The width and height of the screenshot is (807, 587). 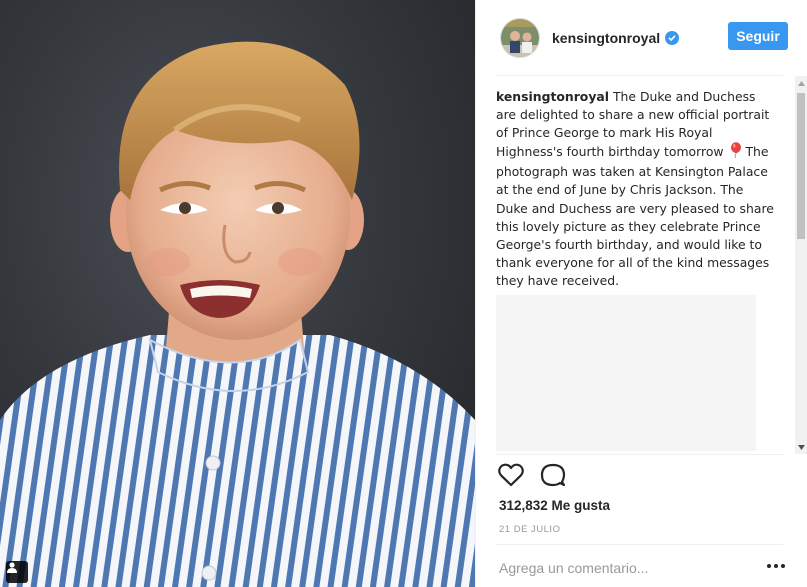 I want to click on user-tag-button, so click(x=17, y=572).